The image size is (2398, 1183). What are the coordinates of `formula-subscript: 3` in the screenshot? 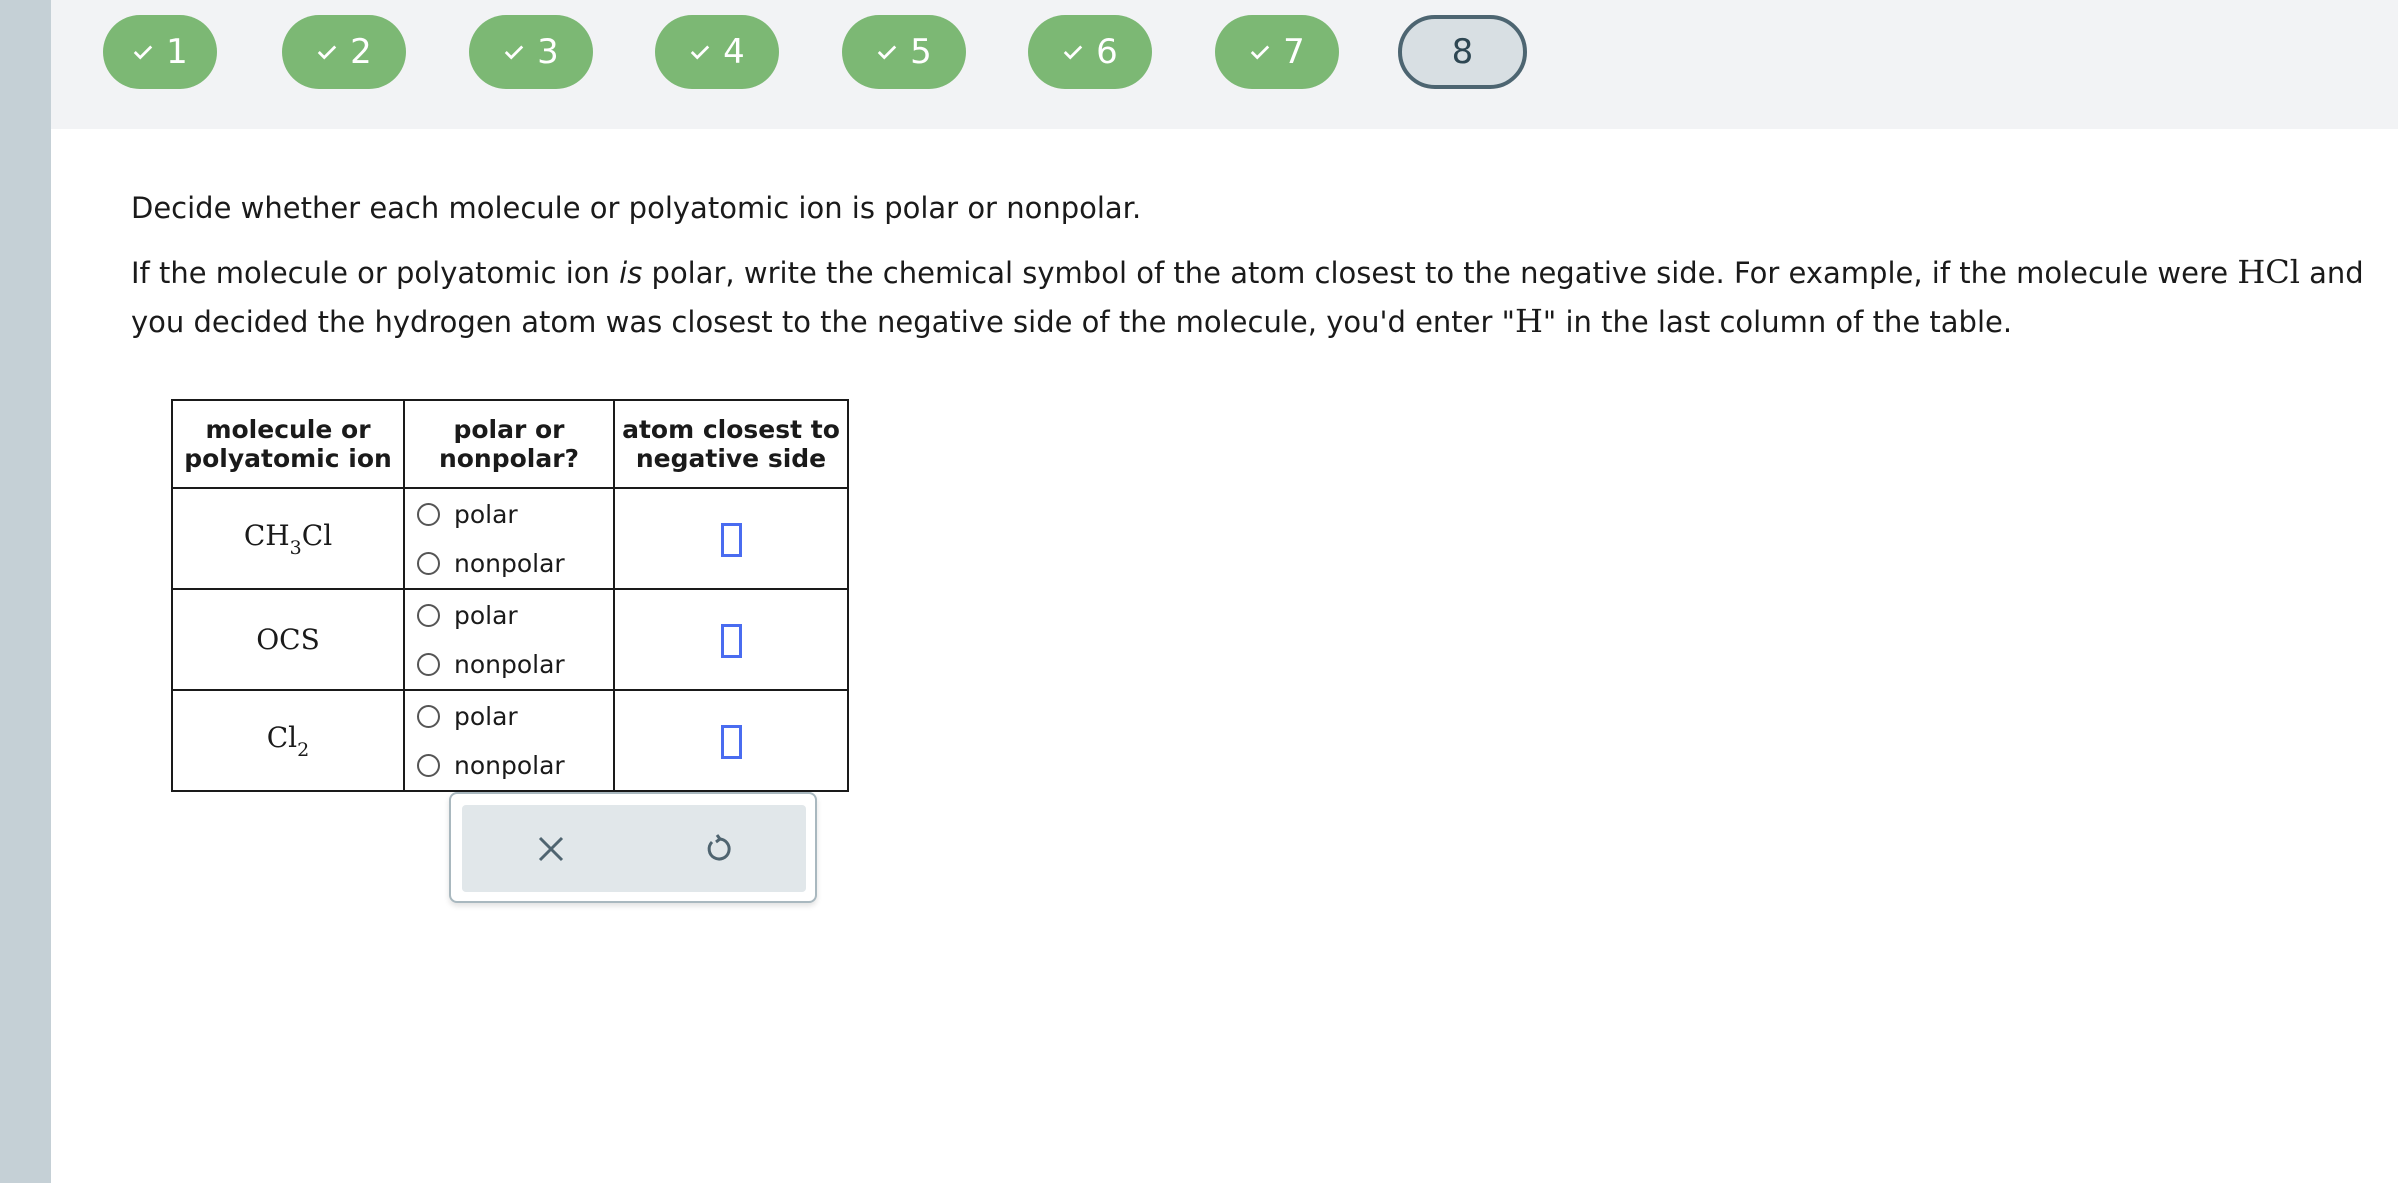 It's located at (295, 547).